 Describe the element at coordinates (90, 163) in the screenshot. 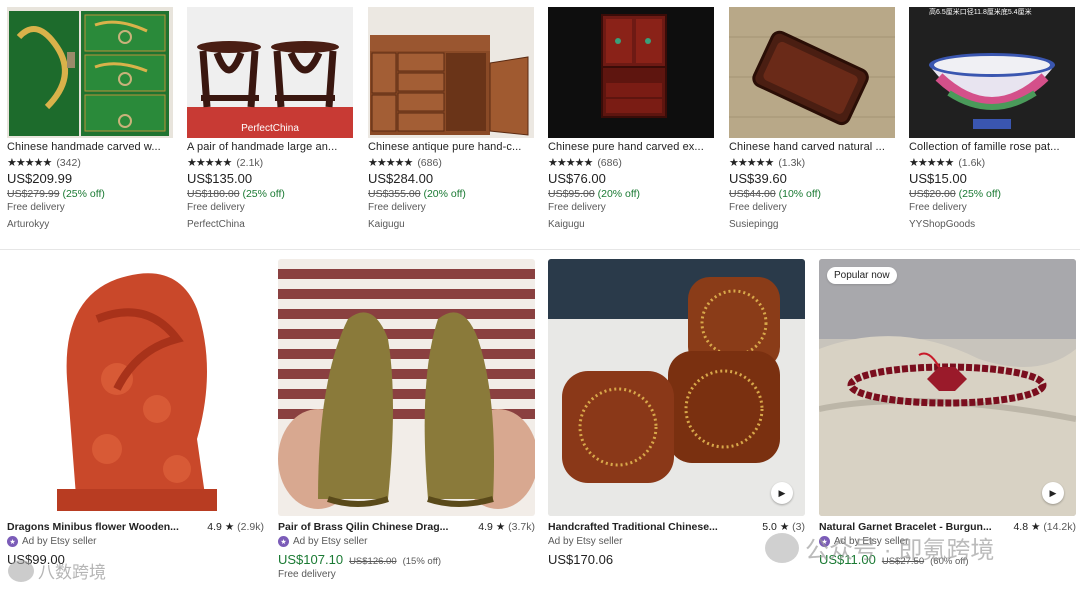

I see `rating: ★★★★★ (342)` at that location.